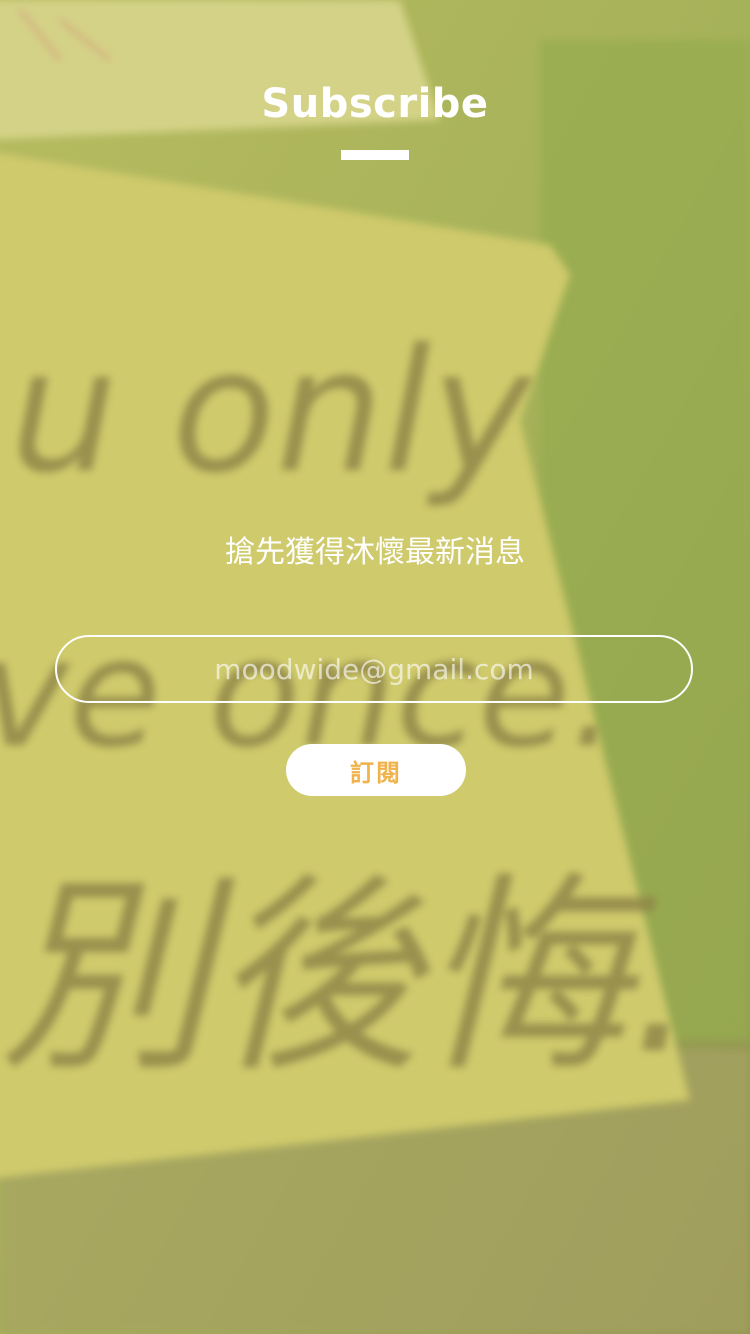 This screenshot has height=1334, width=750. Describe the element at coordinates (375, 552) in the screenshot. I see `subtitle-text: 搶先獲得沐懷最新消息` at that location.